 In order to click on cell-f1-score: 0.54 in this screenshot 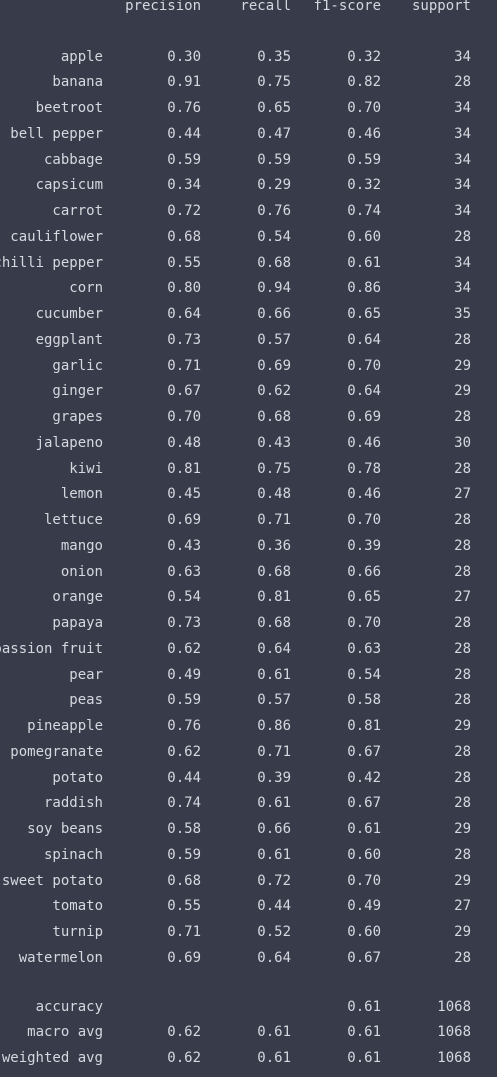, I will do `click(364, 674)`.